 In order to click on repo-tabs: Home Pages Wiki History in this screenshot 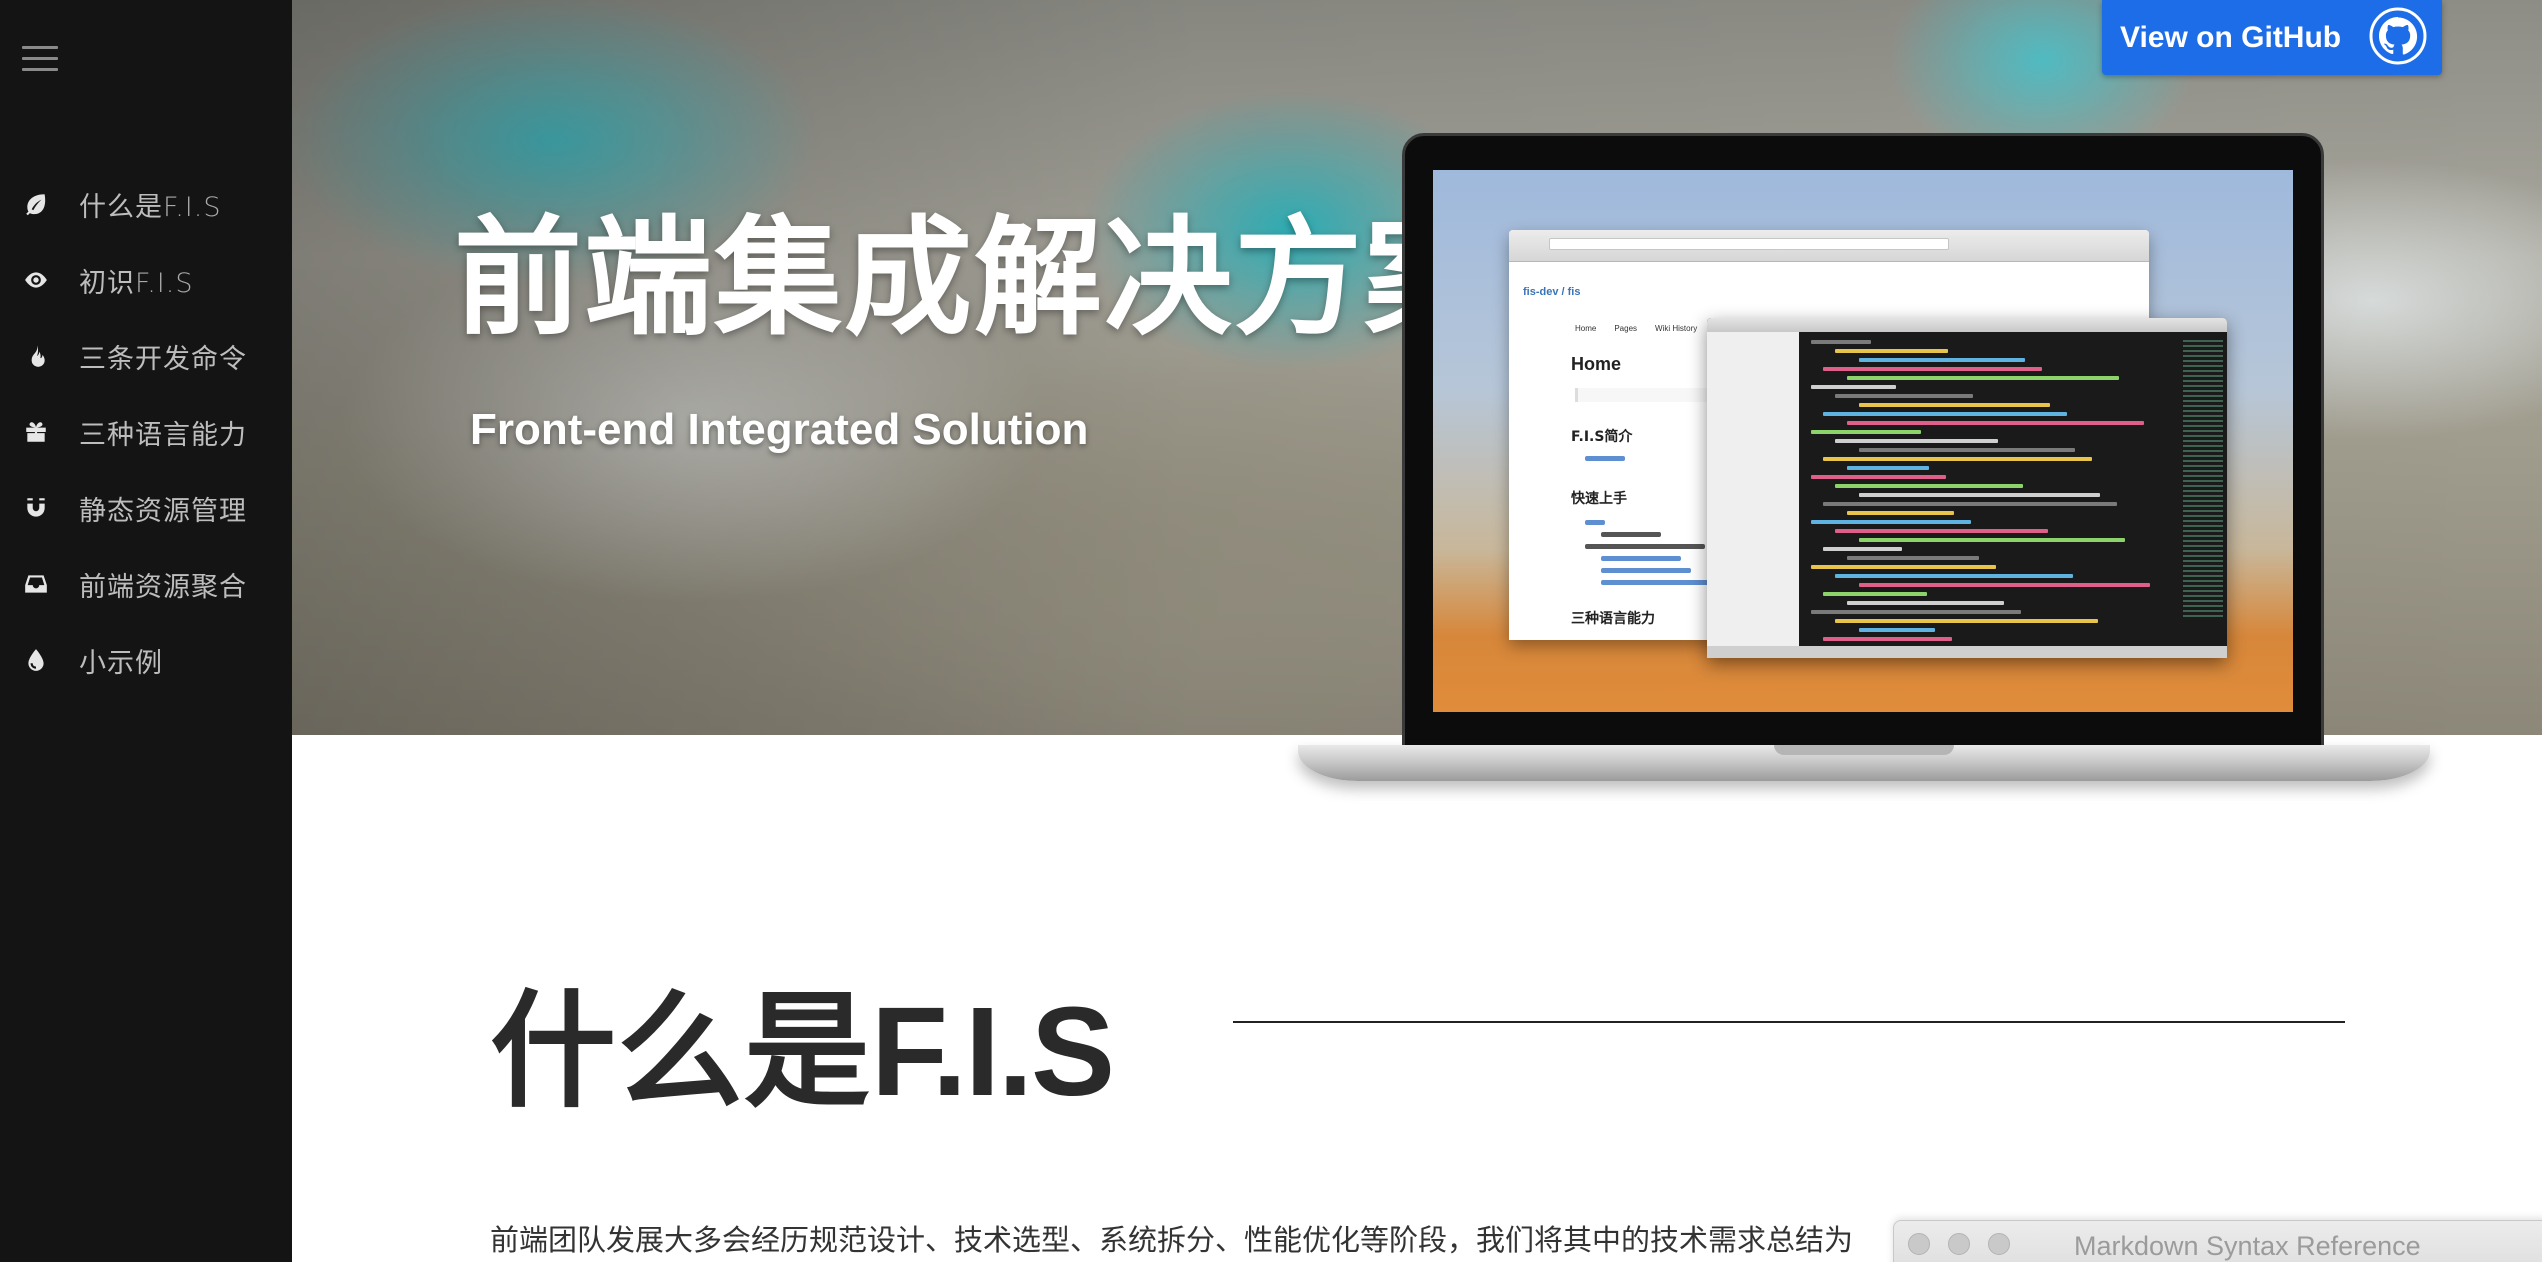, I will do `click(1636, 328)`.